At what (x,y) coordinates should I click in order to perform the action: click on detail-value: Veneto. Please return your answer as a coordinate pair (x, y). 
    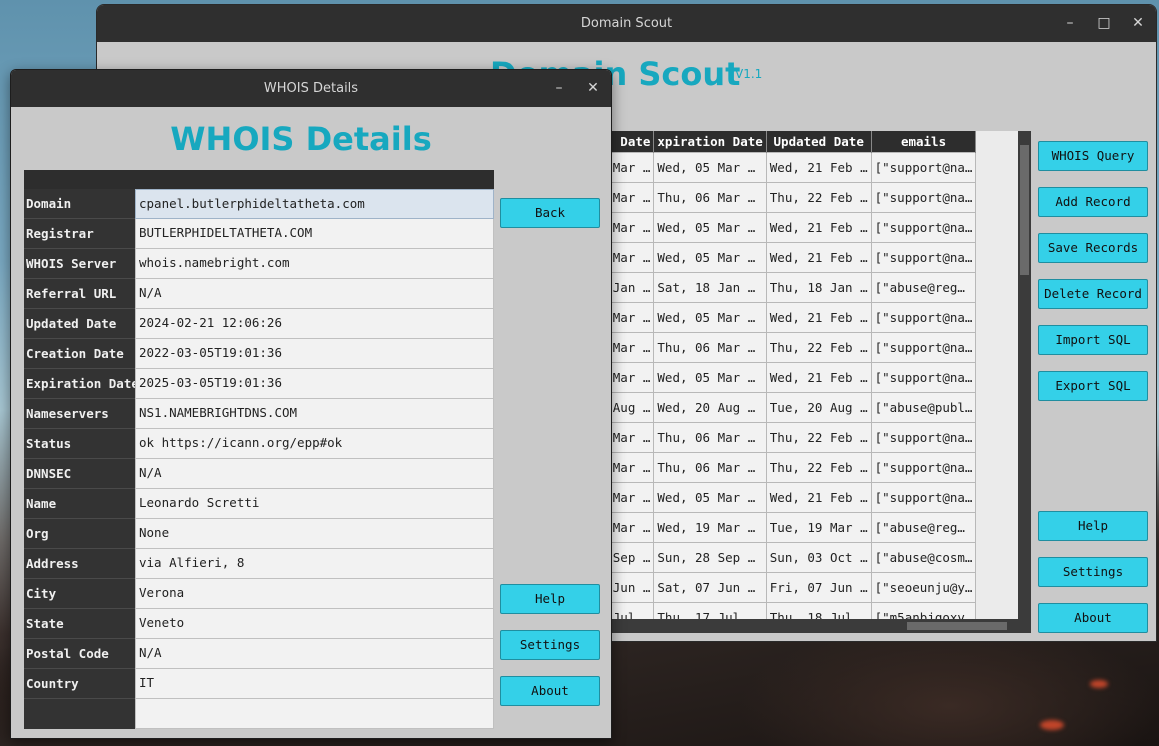
    Looking at the image, I should click on (314, 624).